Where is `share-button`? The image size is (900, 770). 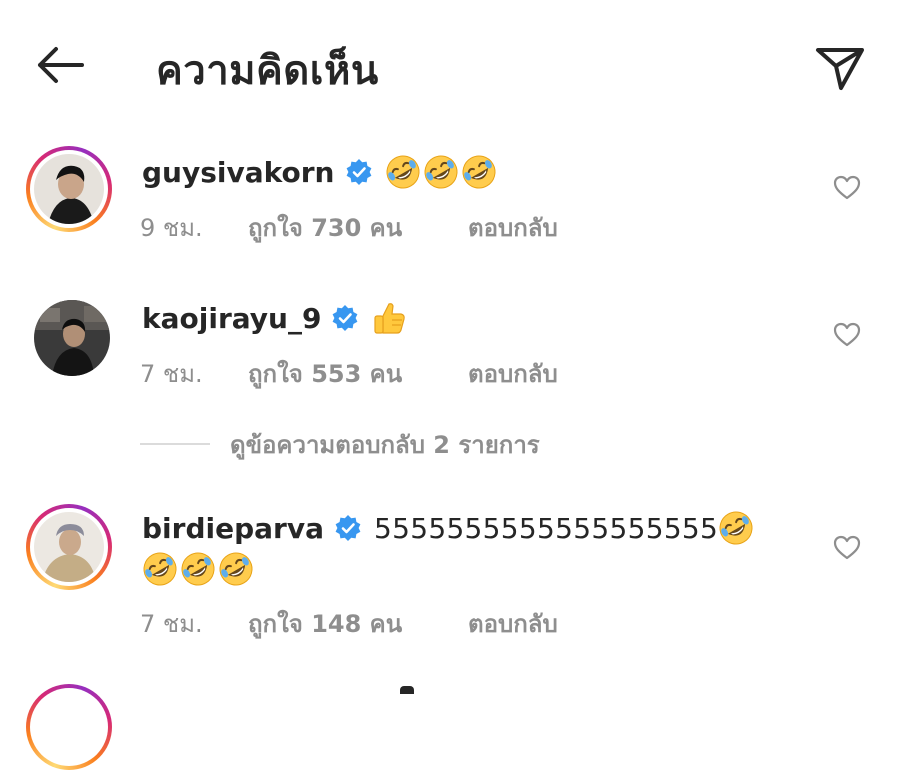
share-button is located at coordinates (840, 66).